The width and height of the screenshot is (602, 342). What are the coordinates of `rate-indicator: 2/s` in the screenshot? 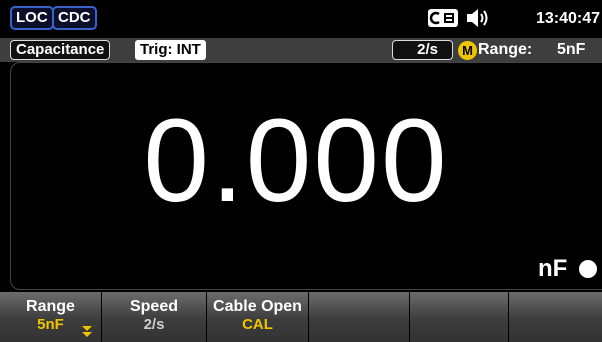 It's located at (422, 50).